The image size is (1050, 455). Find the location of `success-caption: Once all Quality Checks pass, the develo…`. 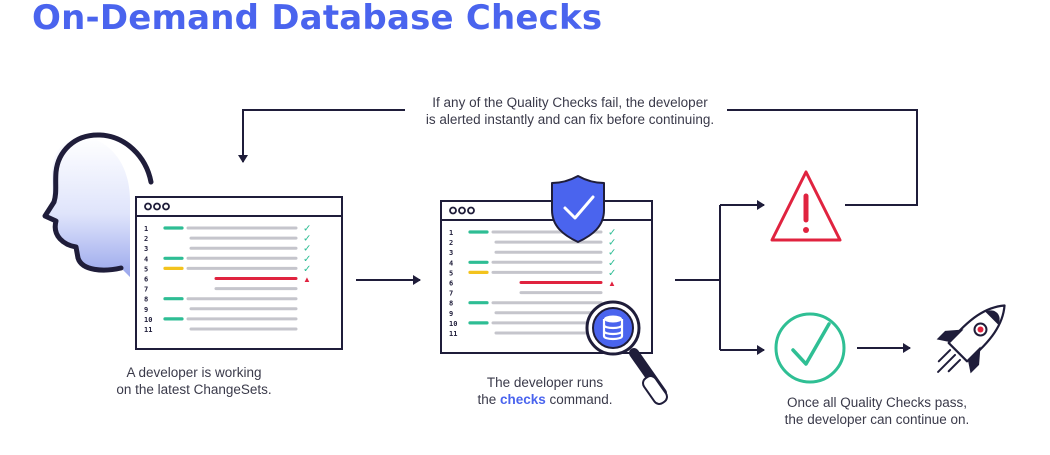

success-caption: Once all Quality Checks pass, the develo… is located at coordinates (877, 411).